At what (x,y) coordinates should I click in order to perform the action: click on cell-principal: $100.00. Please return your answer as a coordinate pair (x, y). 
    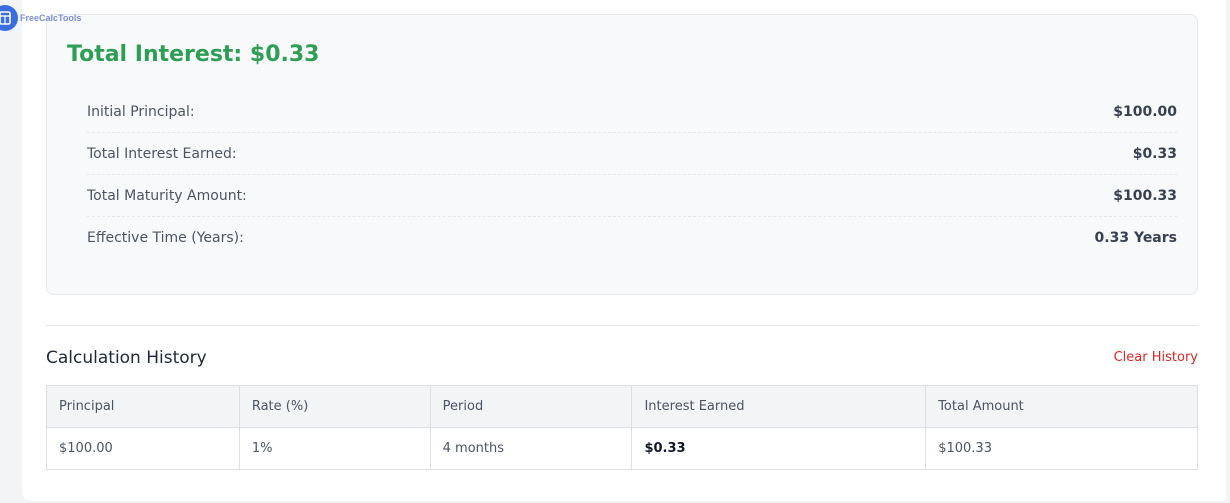
    Looking at the image, I should click on (143, 448).